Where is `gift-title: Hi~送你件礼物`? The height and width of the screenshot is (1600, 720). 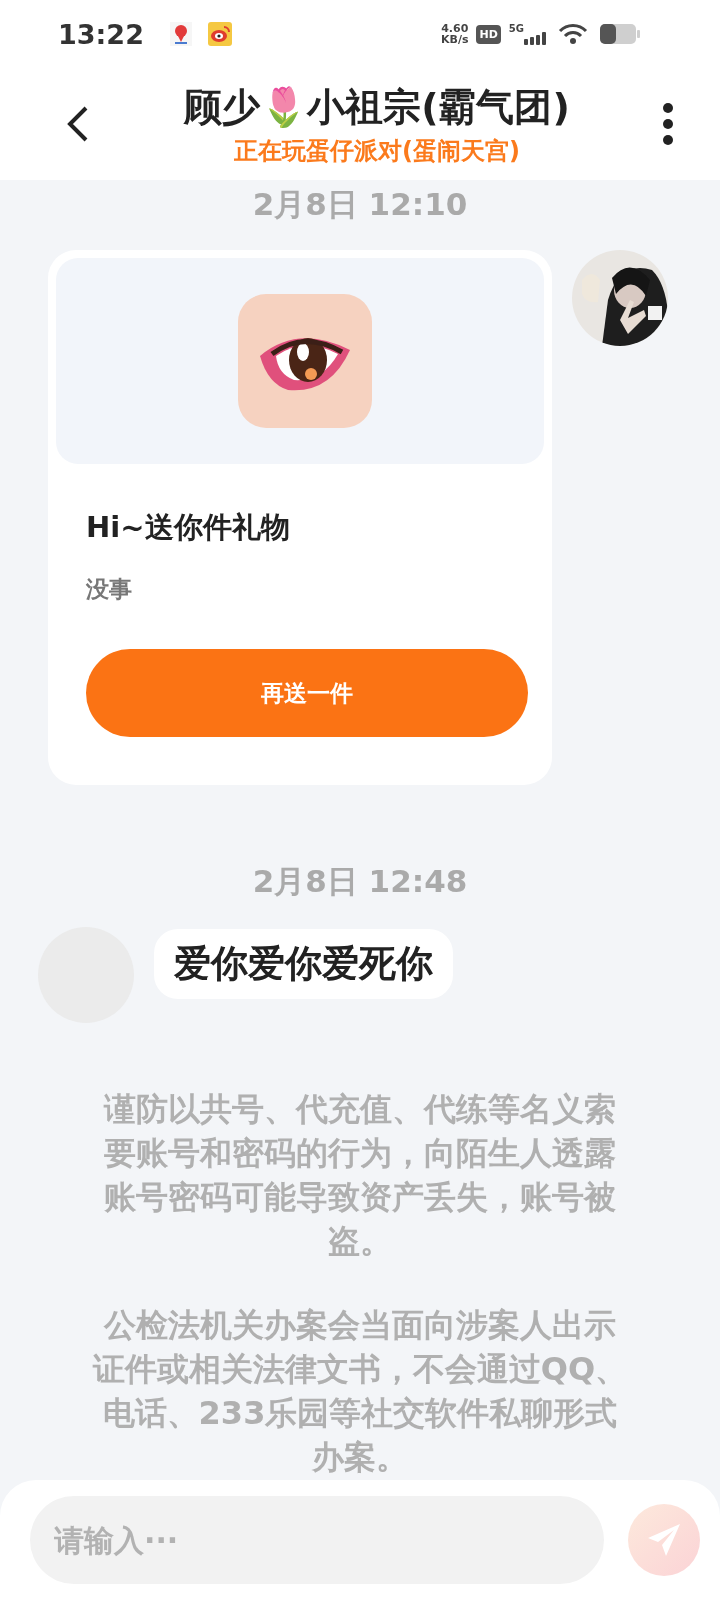 gift-title: Hi~送你件礼物 is located at coordinates (188, 527).